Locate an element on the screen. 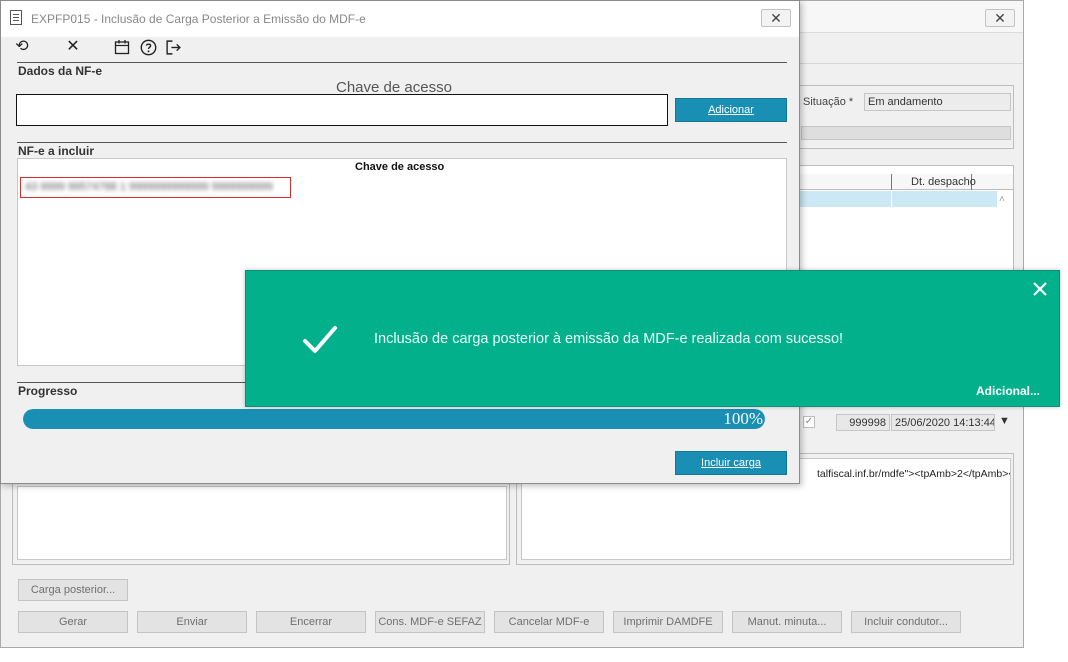 The image size is (1068, 662). nfe-incluir-section-title: NF-e a incluir is located at coordinates (56, 151).